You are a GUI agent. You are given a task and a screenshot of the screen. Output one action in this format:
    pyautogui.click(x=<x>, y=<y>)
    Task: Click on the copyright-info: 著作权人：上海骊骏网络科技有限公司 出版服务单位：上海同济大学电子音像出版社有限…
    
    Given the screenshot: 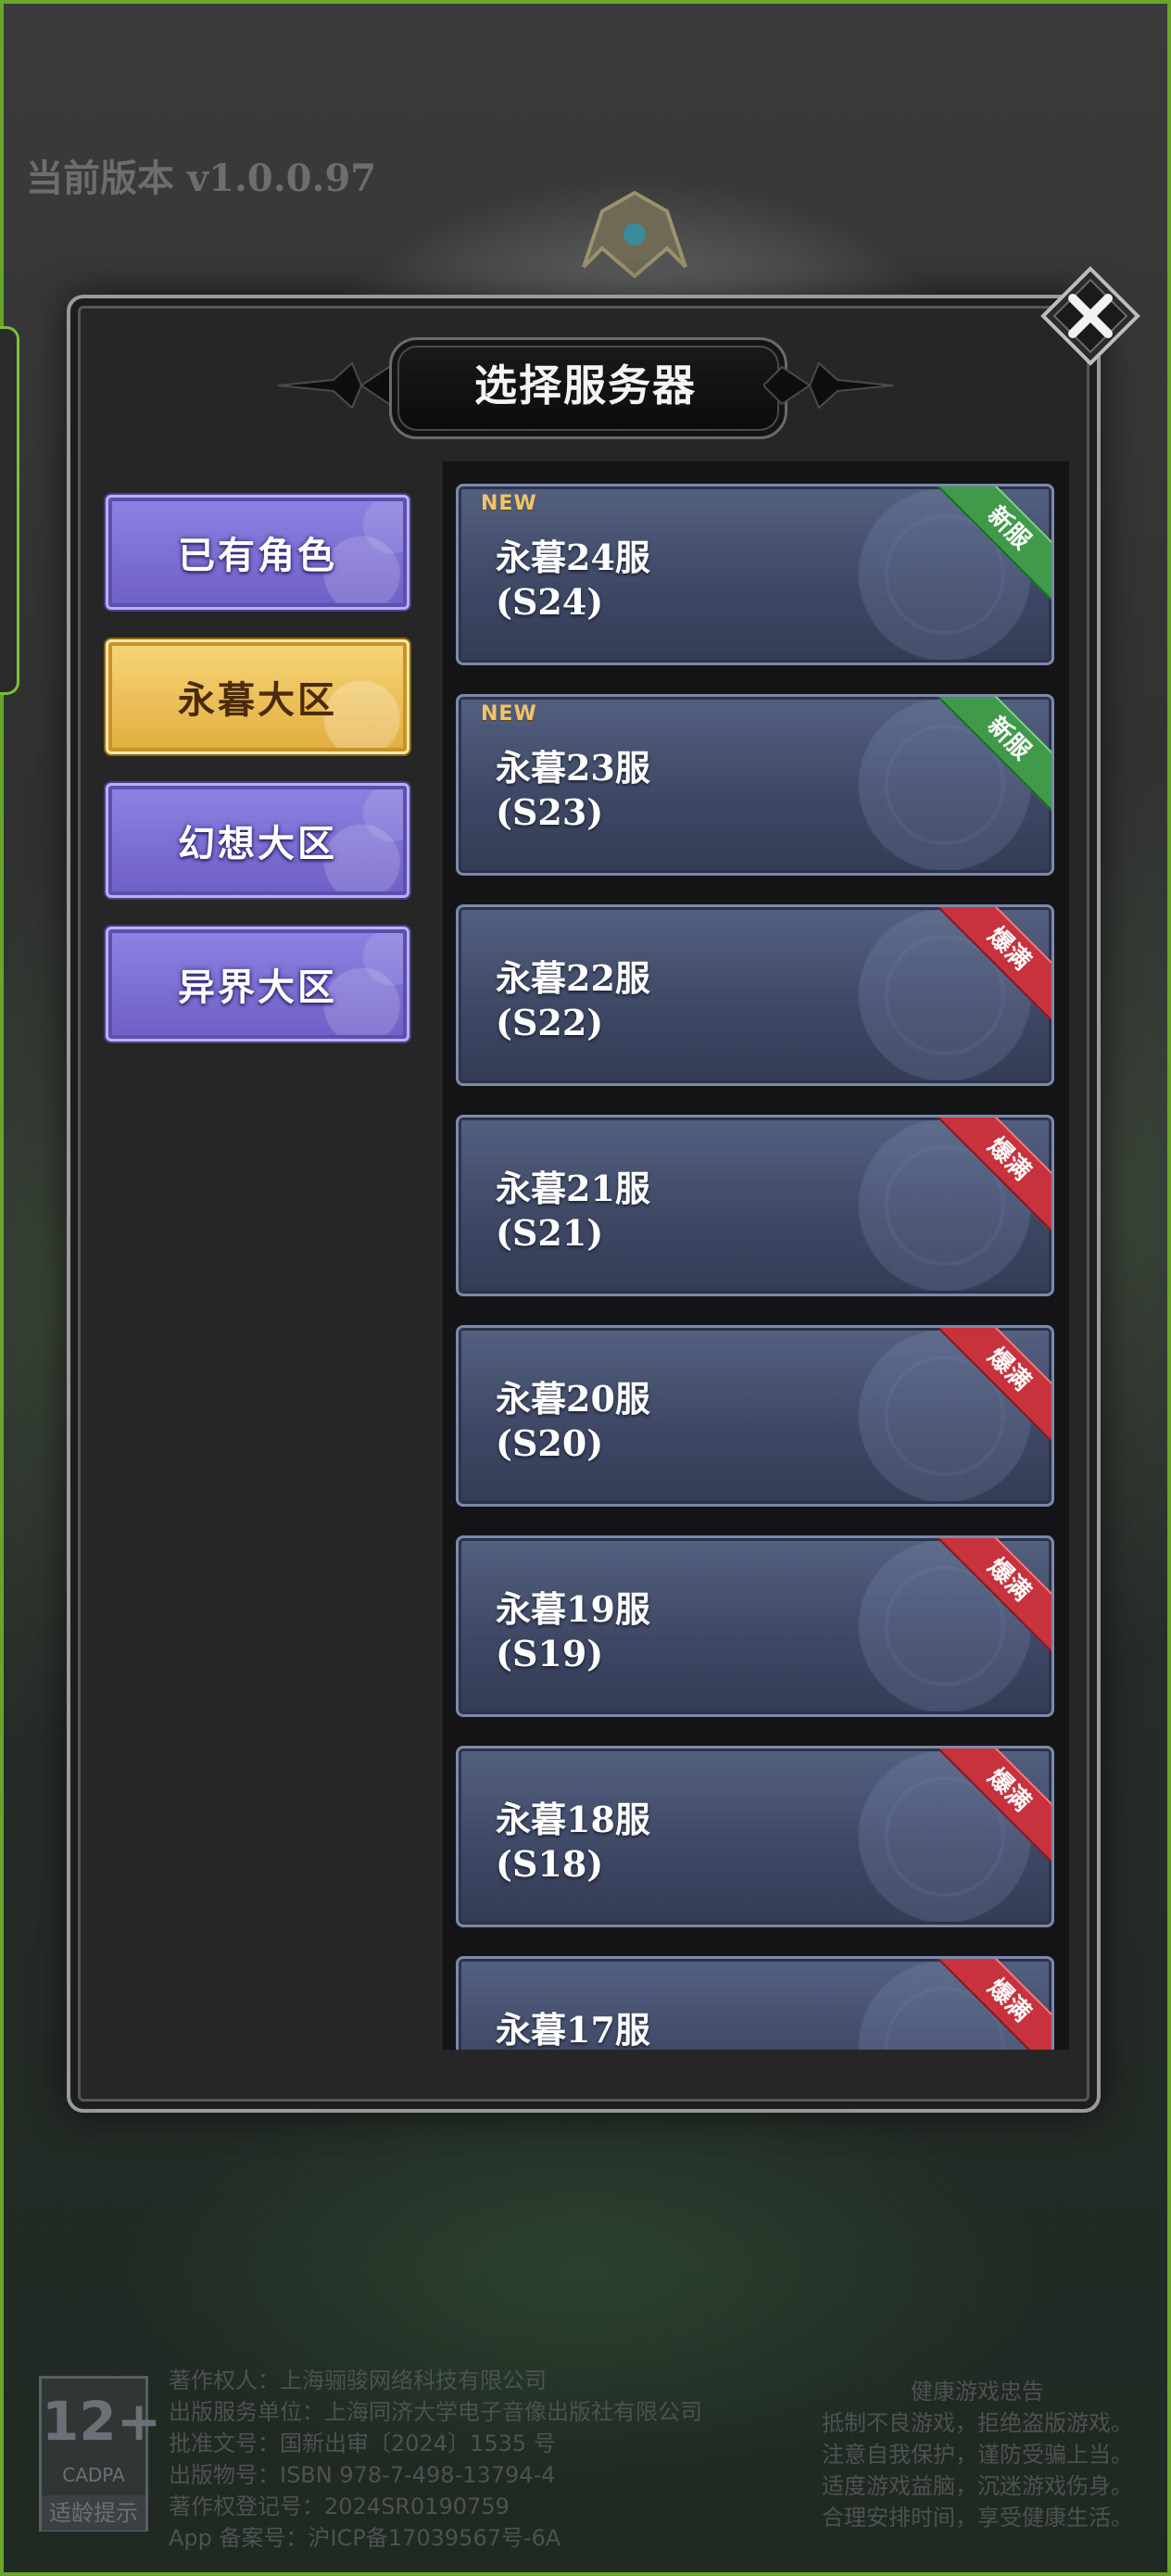 What is the action you would take?
    pyautogui.click(x=493, y=2460)
    